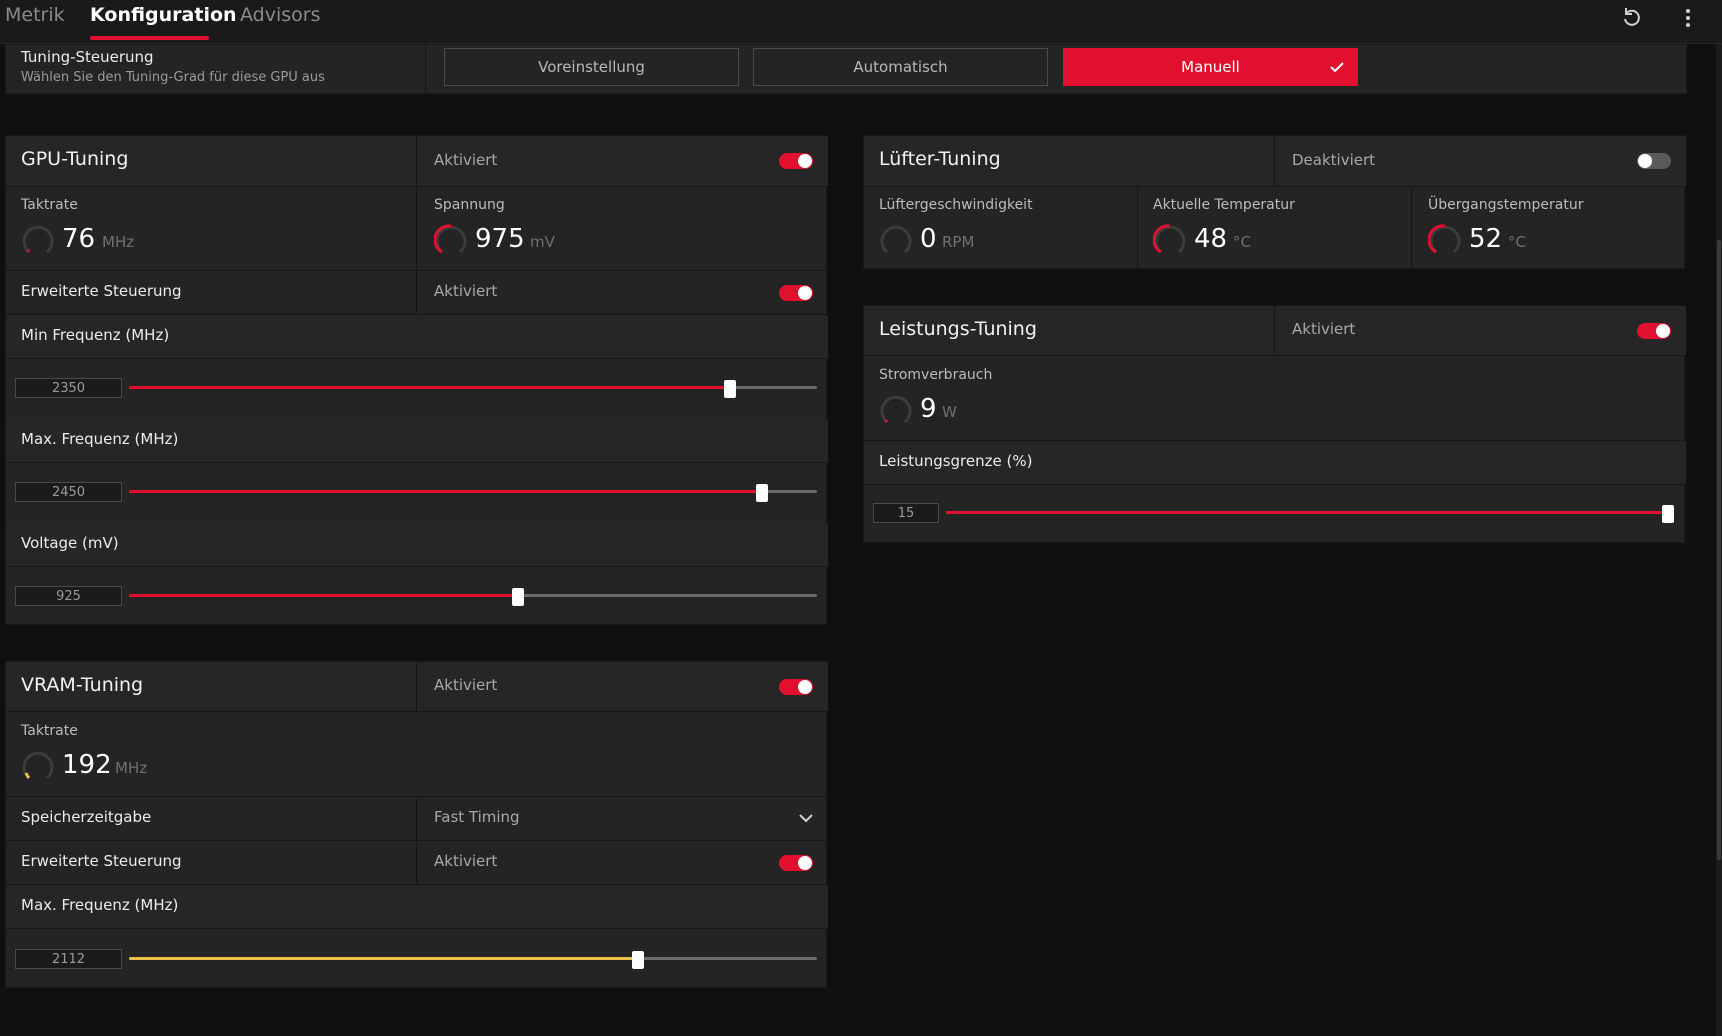  I want to click on memory-timing-value: Fast Timing, so click(477, 817).